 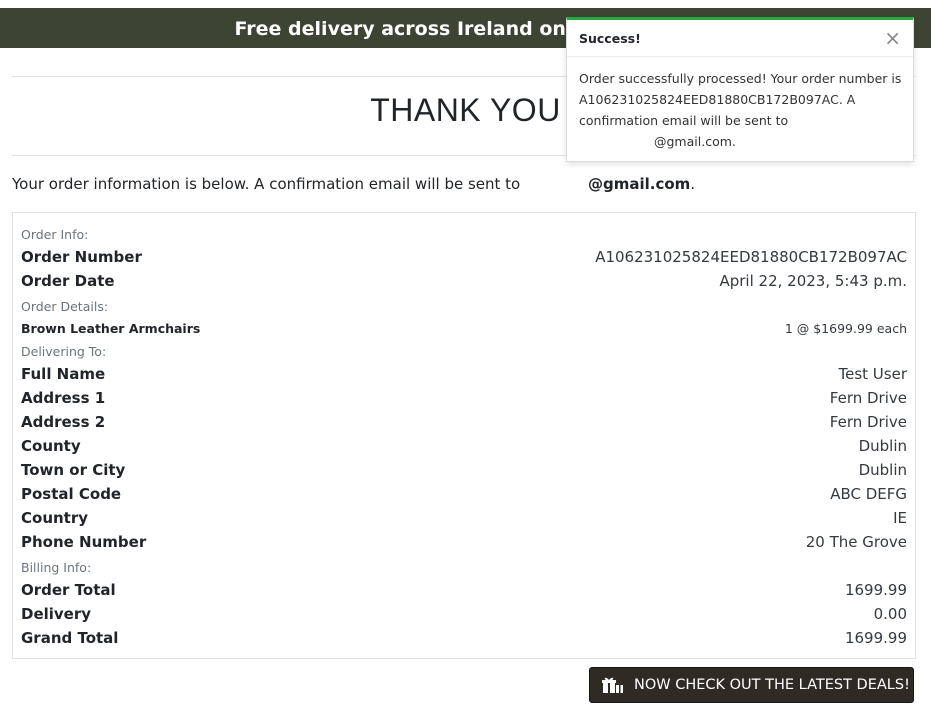 What do you see at coordinates (890, 614) in the screenshot?
I see `billing-value: 0.00` at bounding box center [890, 614].